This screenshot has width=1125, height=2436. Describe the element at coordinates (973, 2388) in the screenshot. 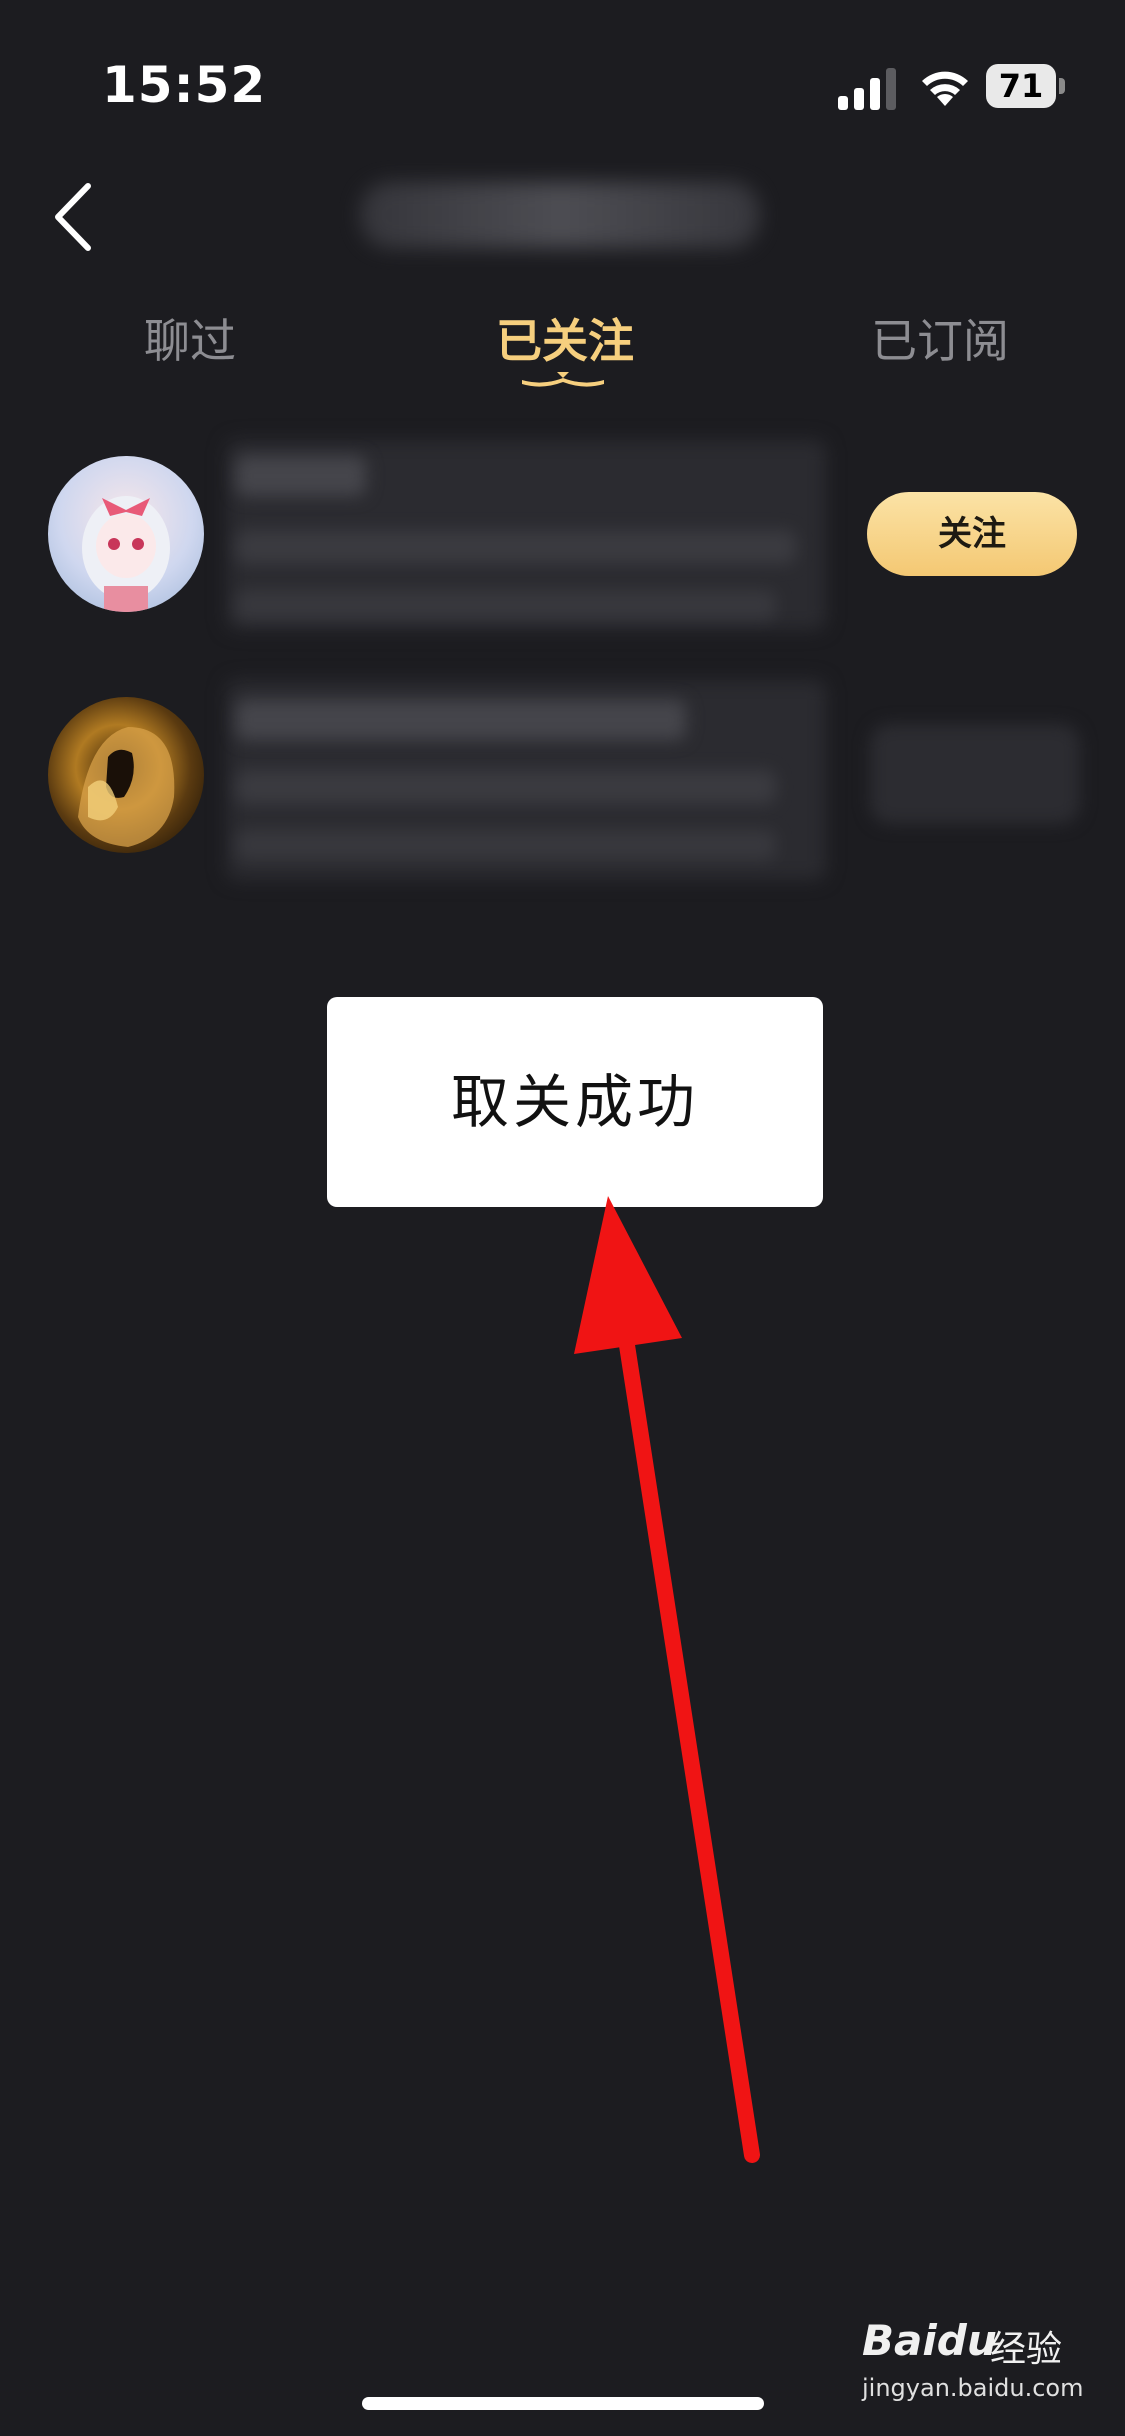

I see `watermark-url: jingyan.baidu.com` at that location.